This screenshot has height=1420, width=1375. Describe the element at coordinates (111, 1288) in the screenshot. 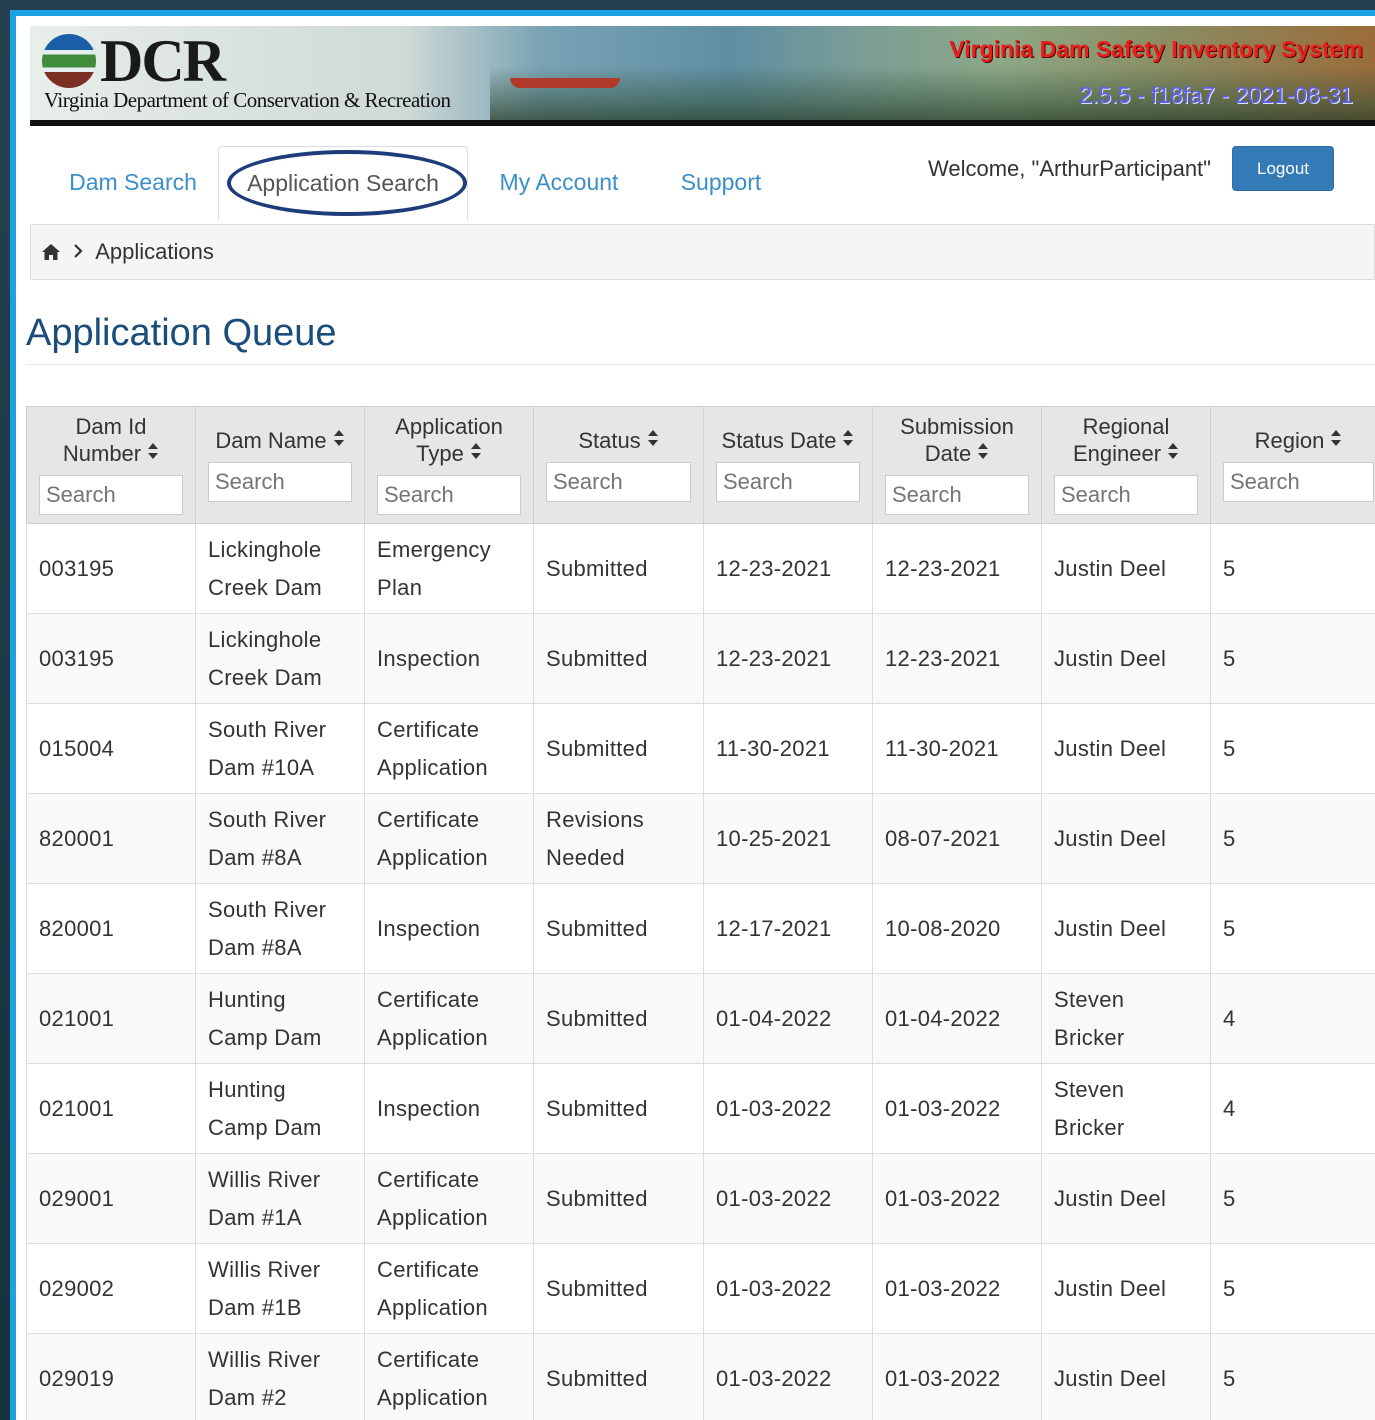

I see `cell-dam-id: 029002` at that location.